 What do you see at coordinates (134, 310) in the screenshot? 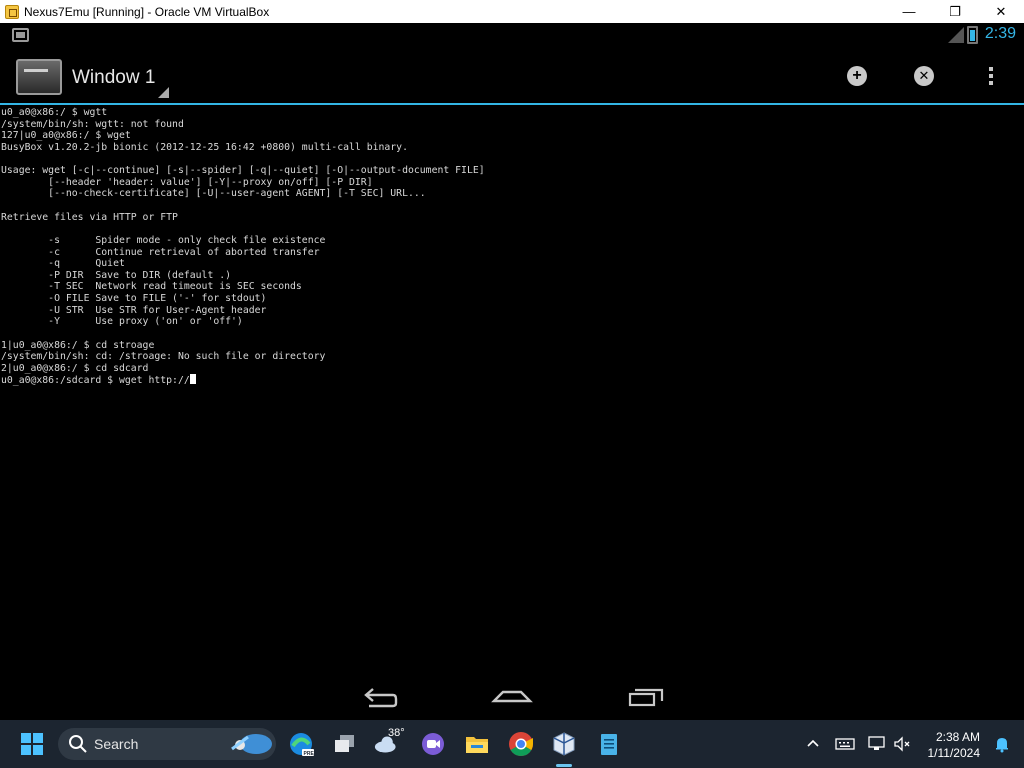
I see `terminal-line: -U STR Use STR for User-Agent header` at bounding box center [134, 310].